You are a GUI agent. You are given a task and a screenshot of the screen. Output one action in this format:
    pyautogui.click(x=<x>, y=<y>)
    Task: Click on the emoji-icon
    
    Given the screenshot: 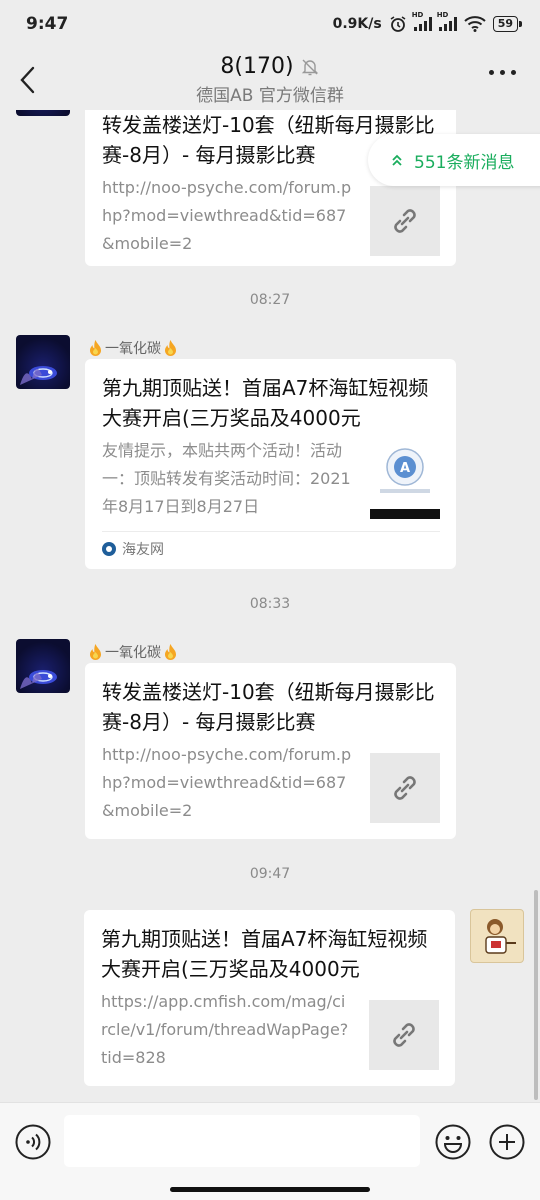 What is the action you would take?
    pyautogui.click(x=453, y=1142)
    